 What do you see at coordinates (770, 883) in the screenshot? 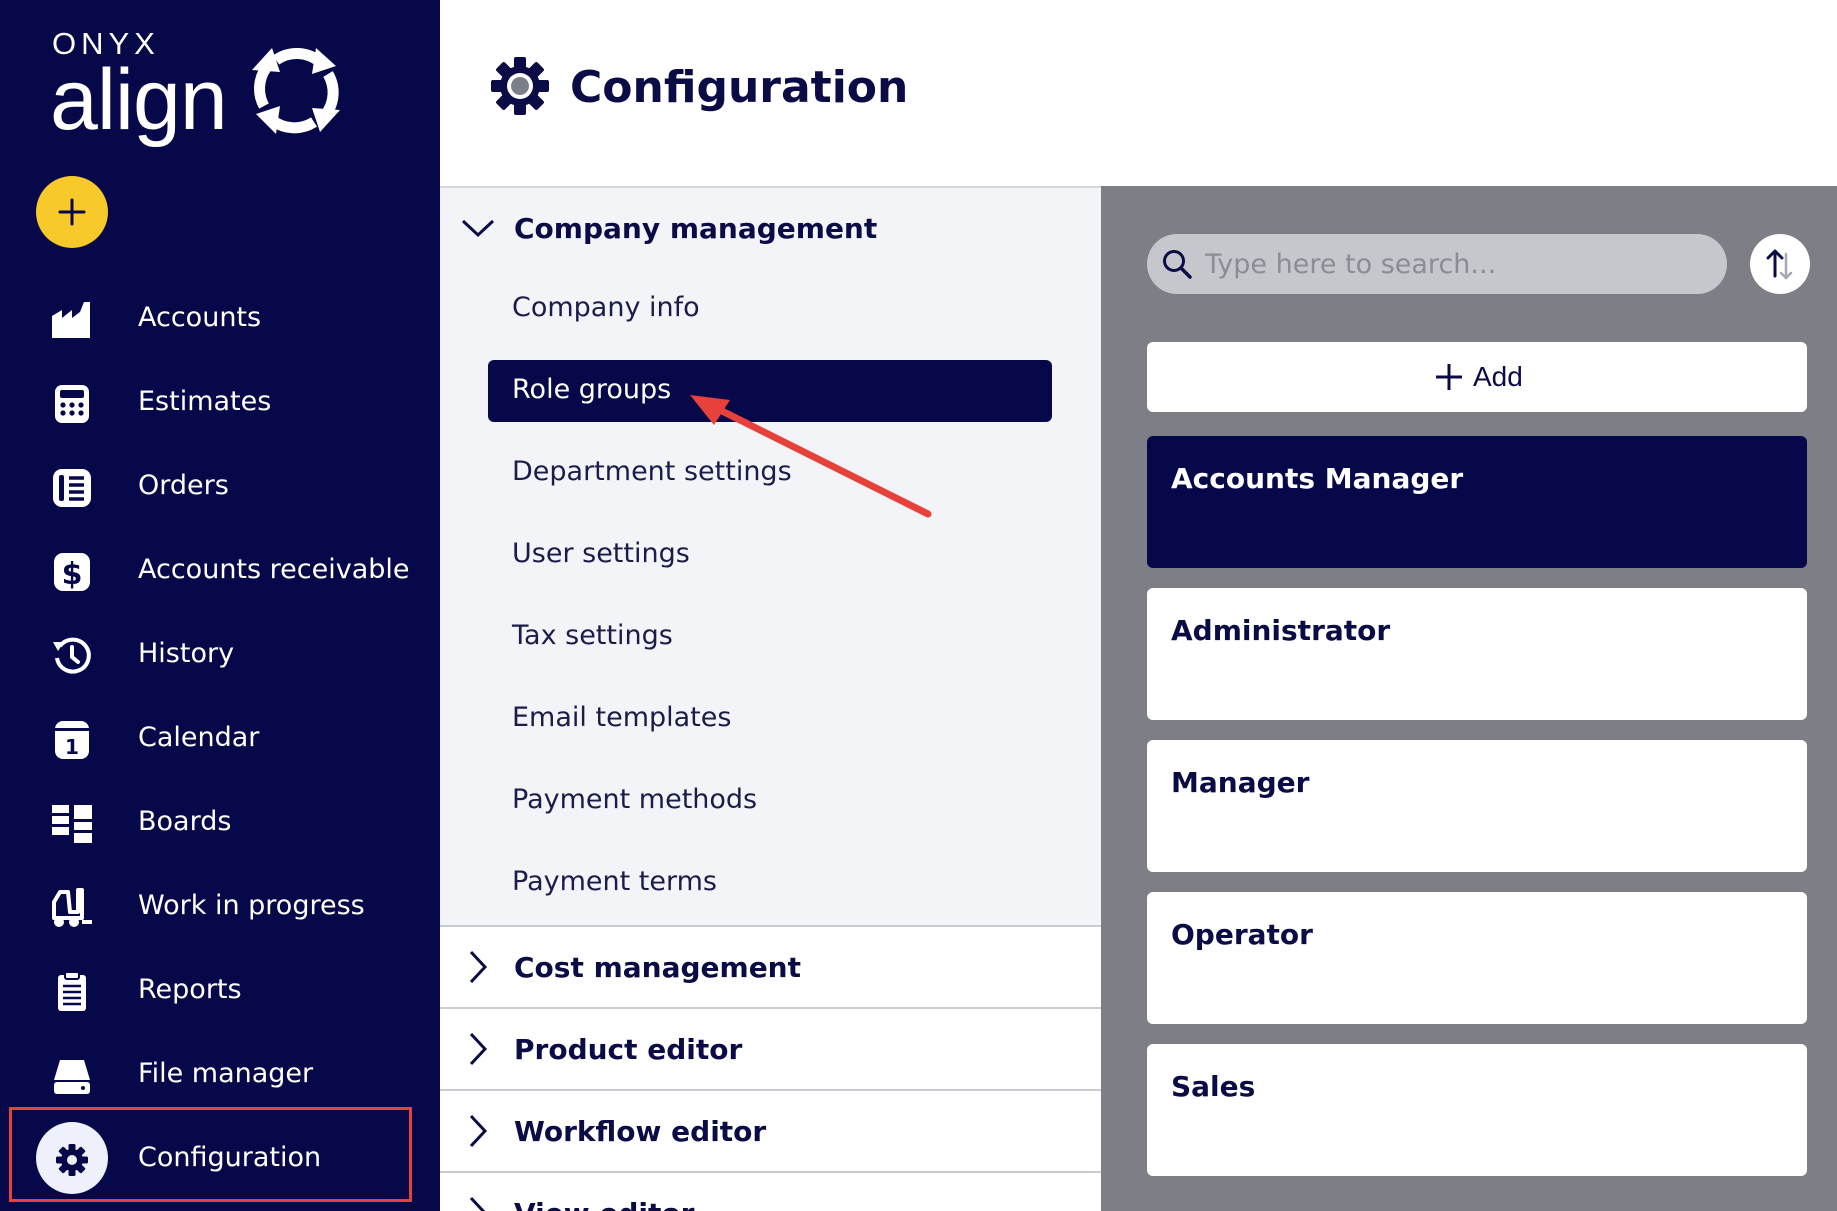
I see `menu-item-payment-terms: Payment terms` at bounding box center [770, 883].